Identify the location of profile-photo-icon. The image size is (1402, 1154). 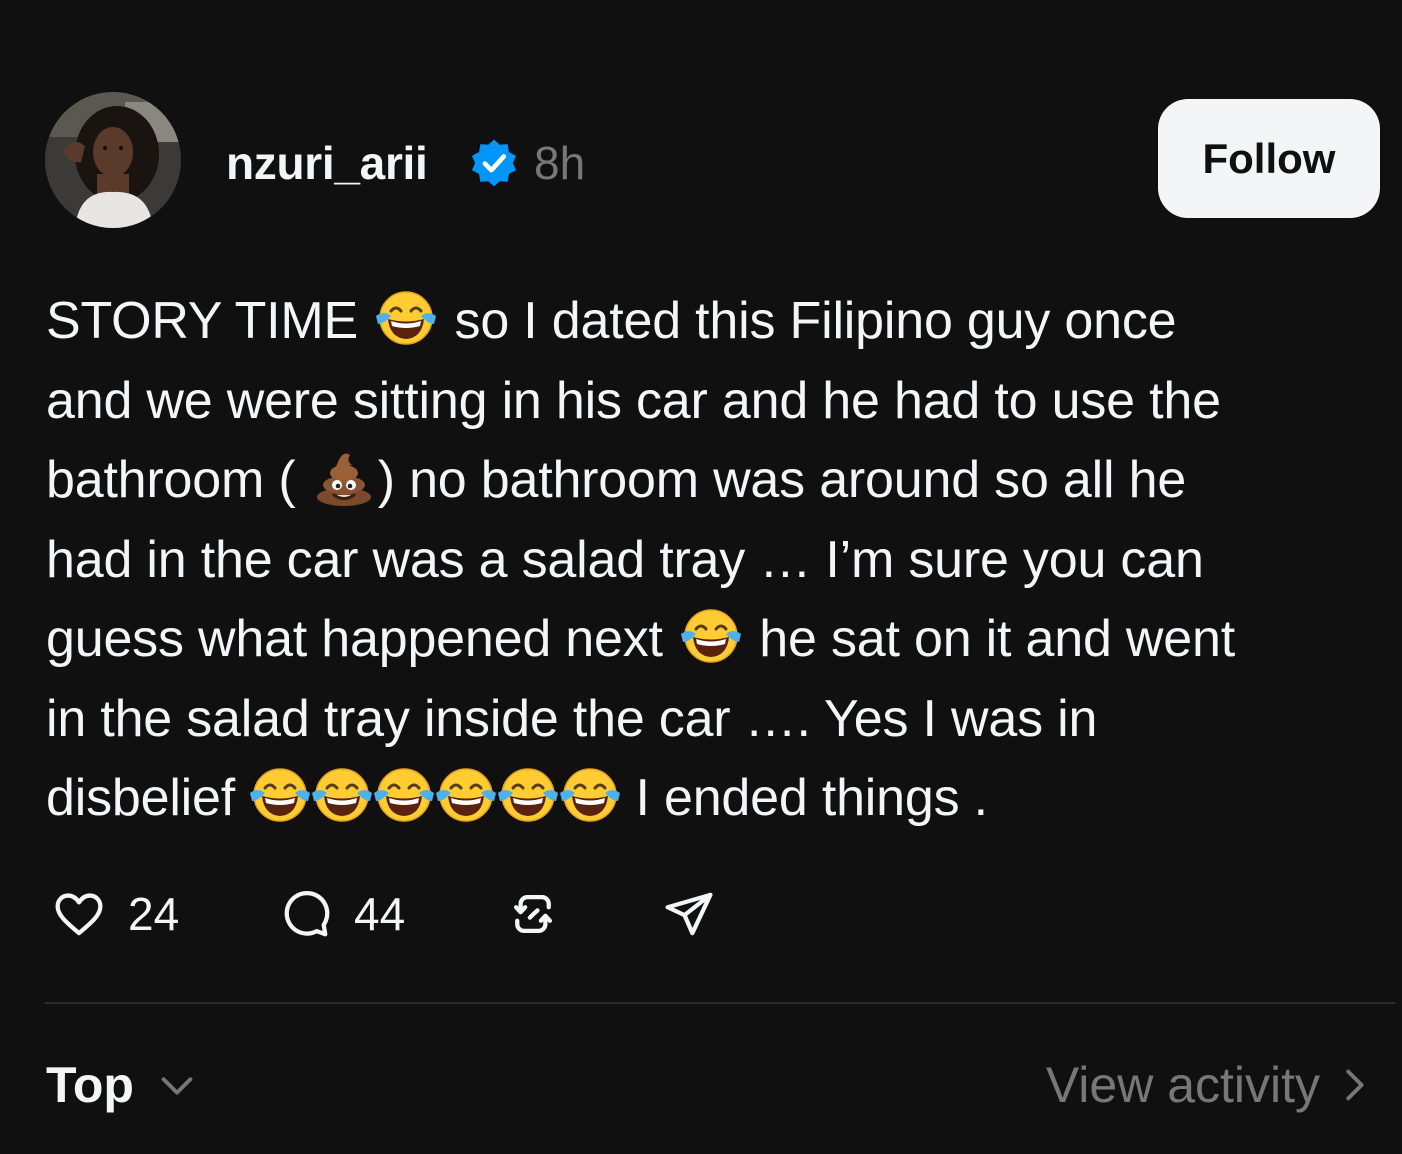
(113, 160).